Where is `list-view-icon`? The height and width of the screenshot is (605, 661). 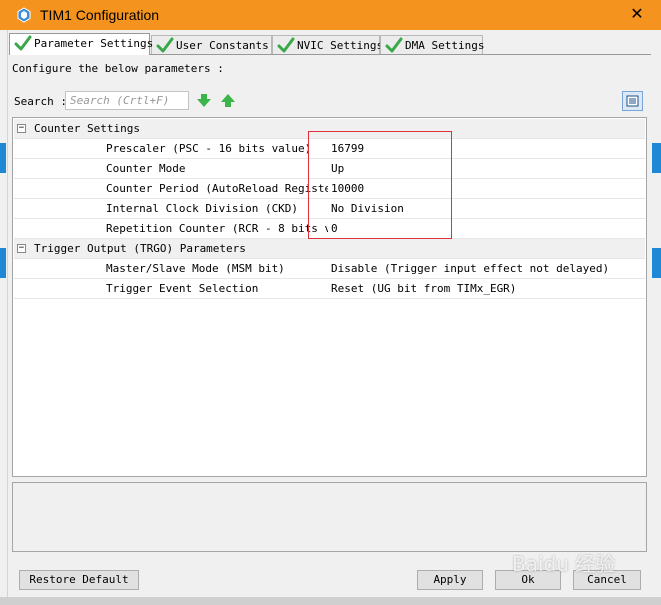
list-view-icon is located at coordinates (632, 101).